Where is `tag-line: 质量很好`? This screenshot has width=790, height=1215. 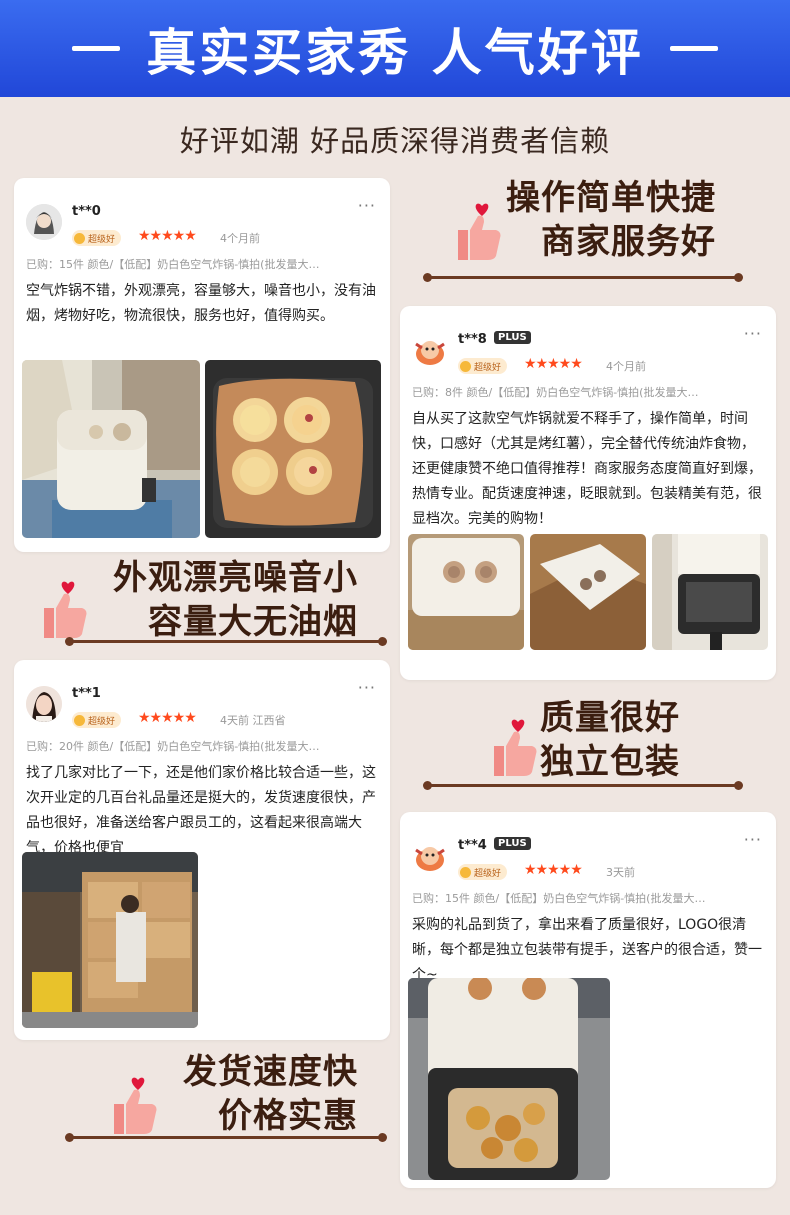 tag-line: 质量很好 is located at coordinates (610, 718).